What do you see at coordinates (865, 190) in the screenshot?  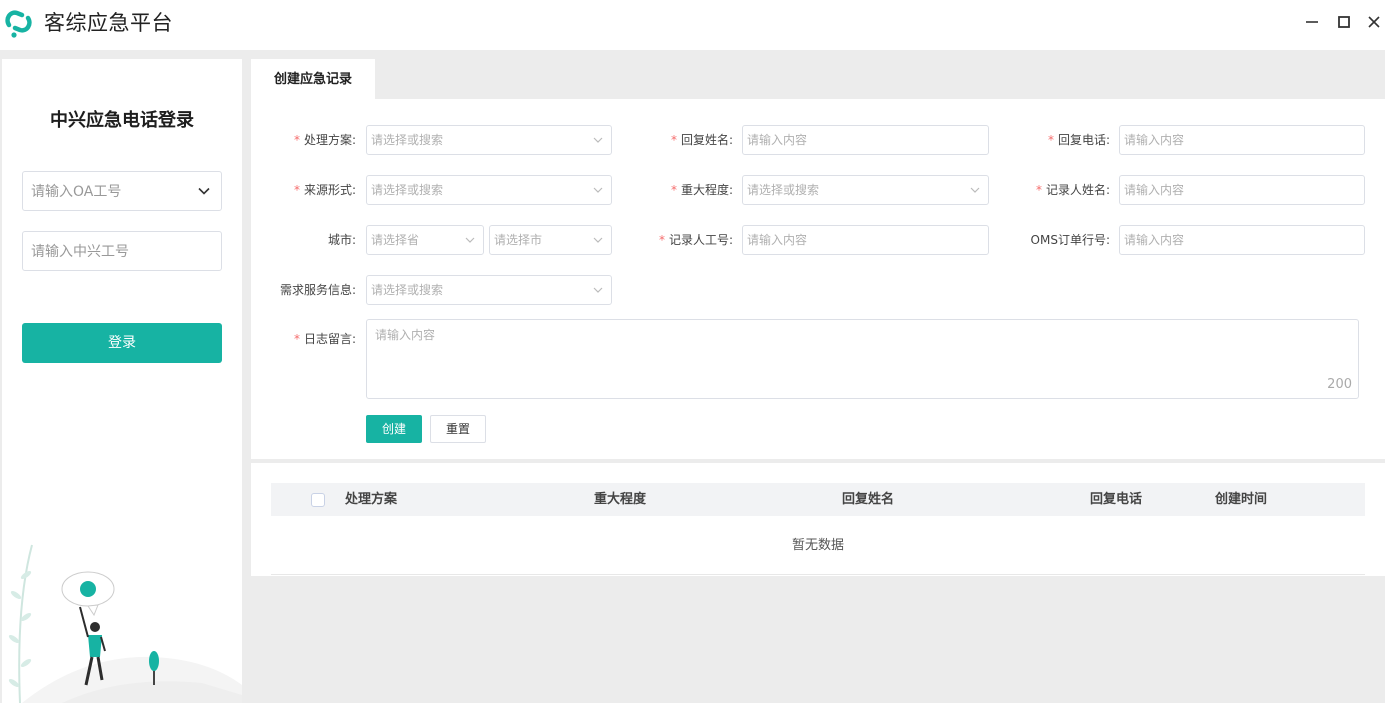 I see `severity-select: 请选择或搜索` at bounding box center [865, 190].